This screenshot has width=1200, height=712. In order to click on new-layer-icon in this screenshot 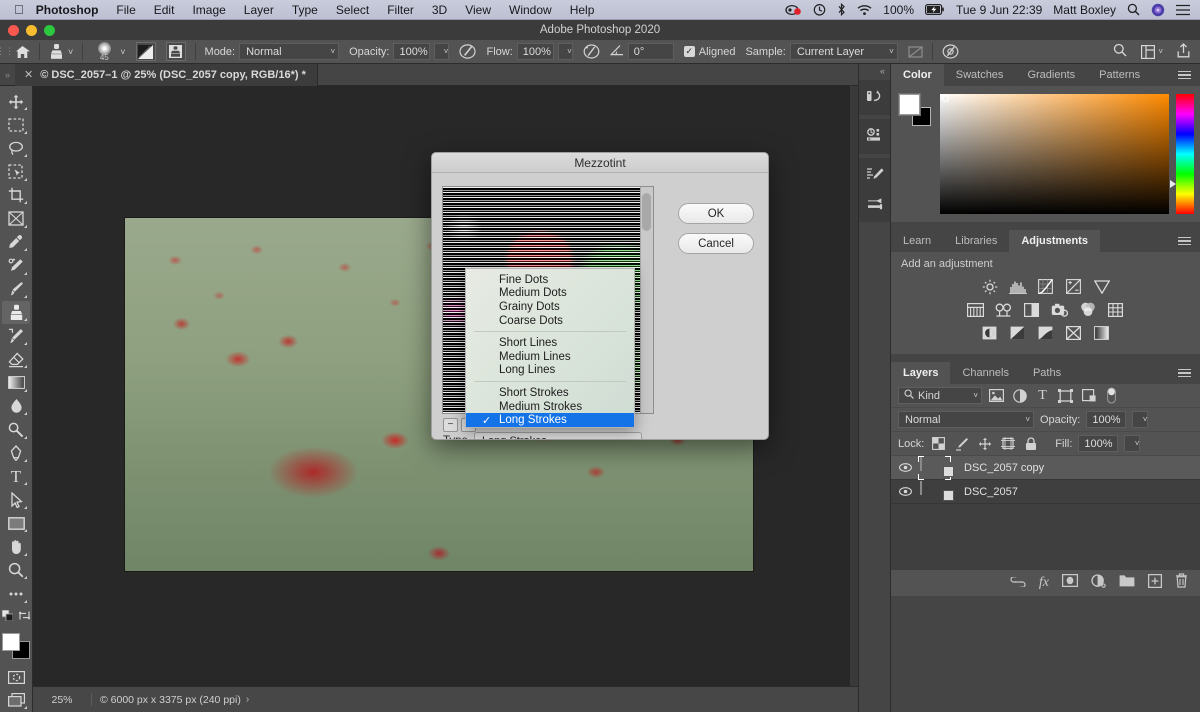, I will do `click(1155, 583)`.